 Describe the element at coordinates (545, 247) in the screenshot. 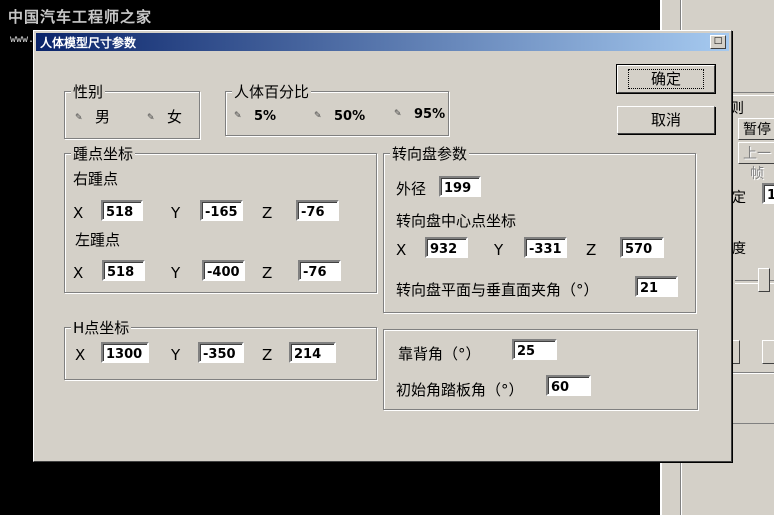

I see `steering-y-field: -331` at that location.